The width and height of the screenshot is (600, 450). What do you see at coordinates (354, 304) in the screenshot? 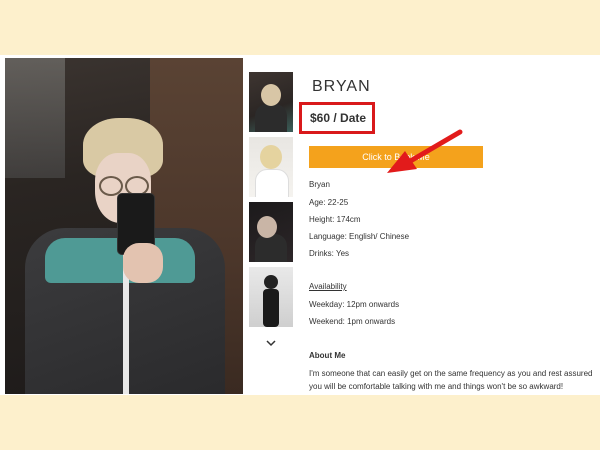
I see `availability-weekday: Weekday: 12pm onwards` at bounding box center [354, 304].